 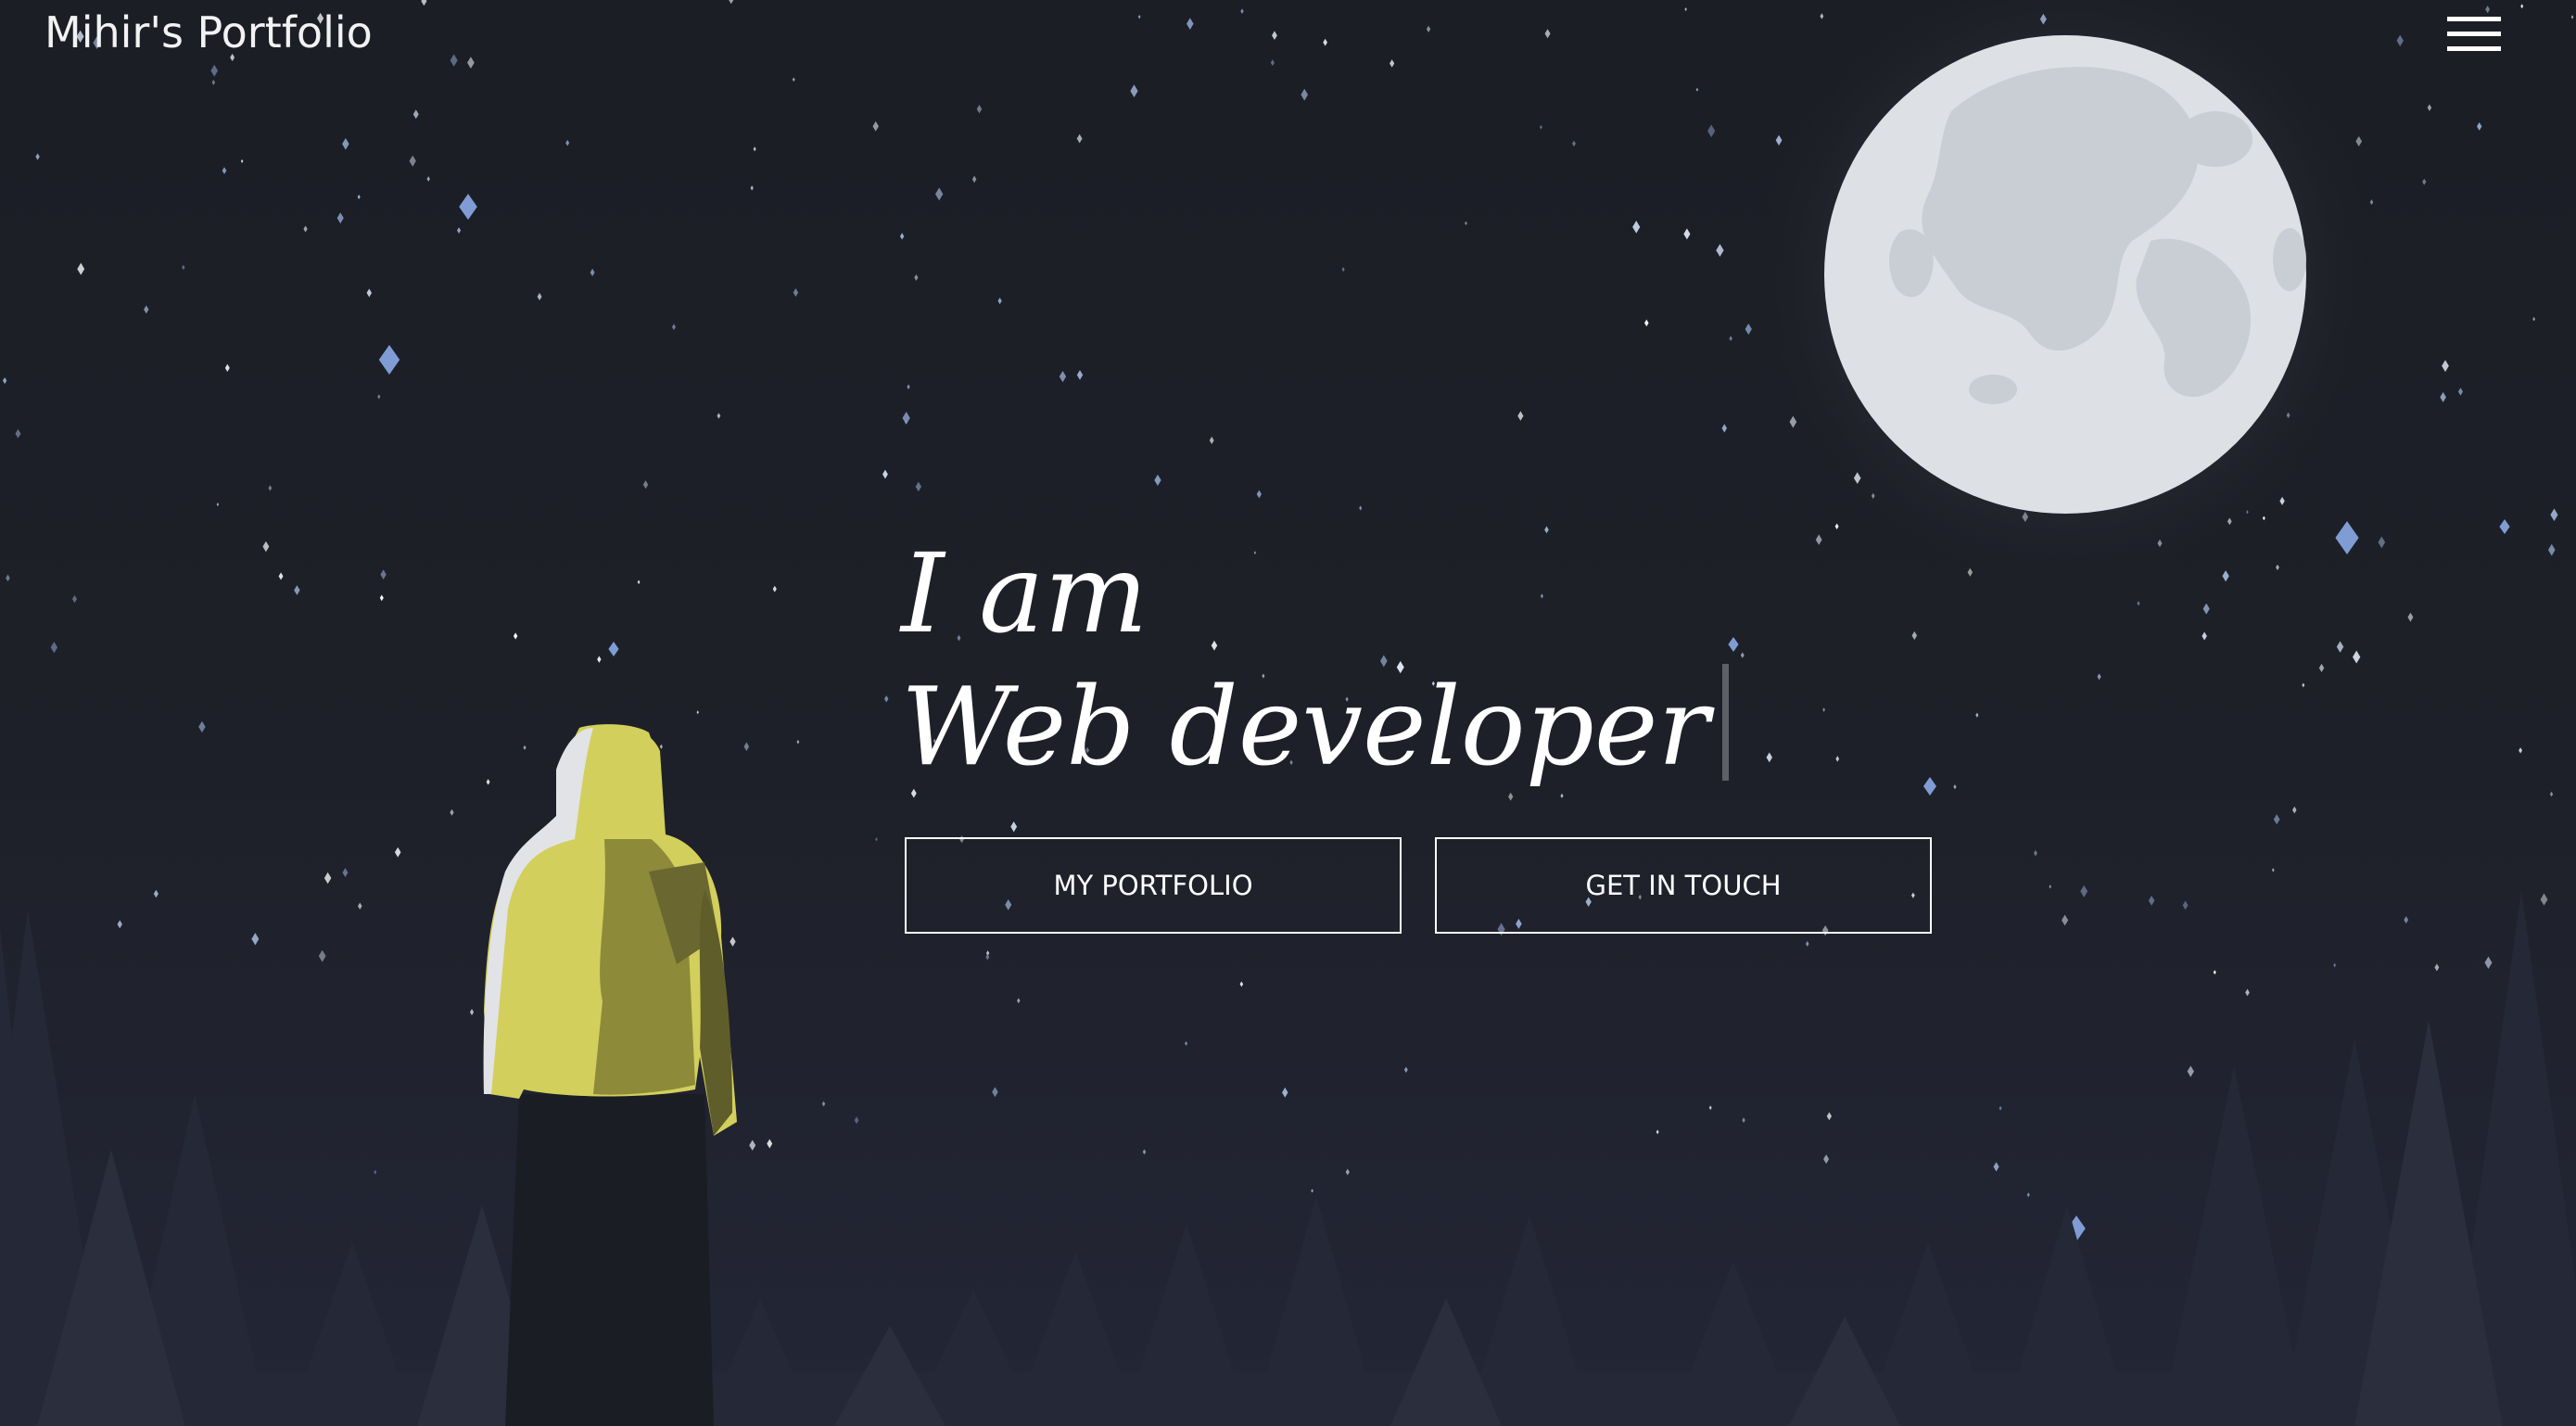 What do you see at coordinates (2473, 35) in the screenshot?
I see `hamburger-menu-icon` at bounding box center [2473, 35].